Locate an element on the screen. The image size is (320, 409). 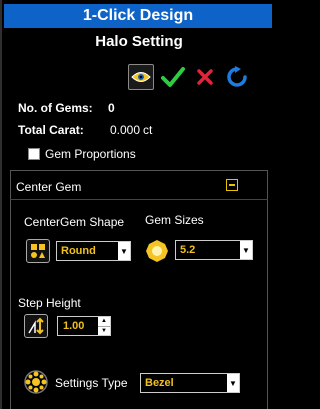
shape-select: Round ▼ is located at coordinates (93, 251).